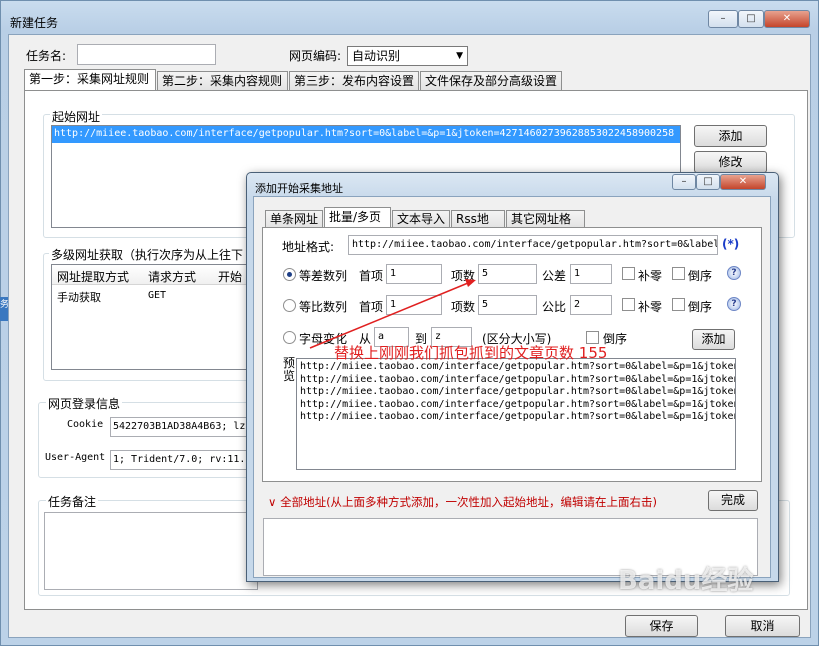 This screenshot has width=819, height=646. Describe the element at coordinates (686, 581) in the screenshot. I see `watermark-logo: Baidu经验` at that location.